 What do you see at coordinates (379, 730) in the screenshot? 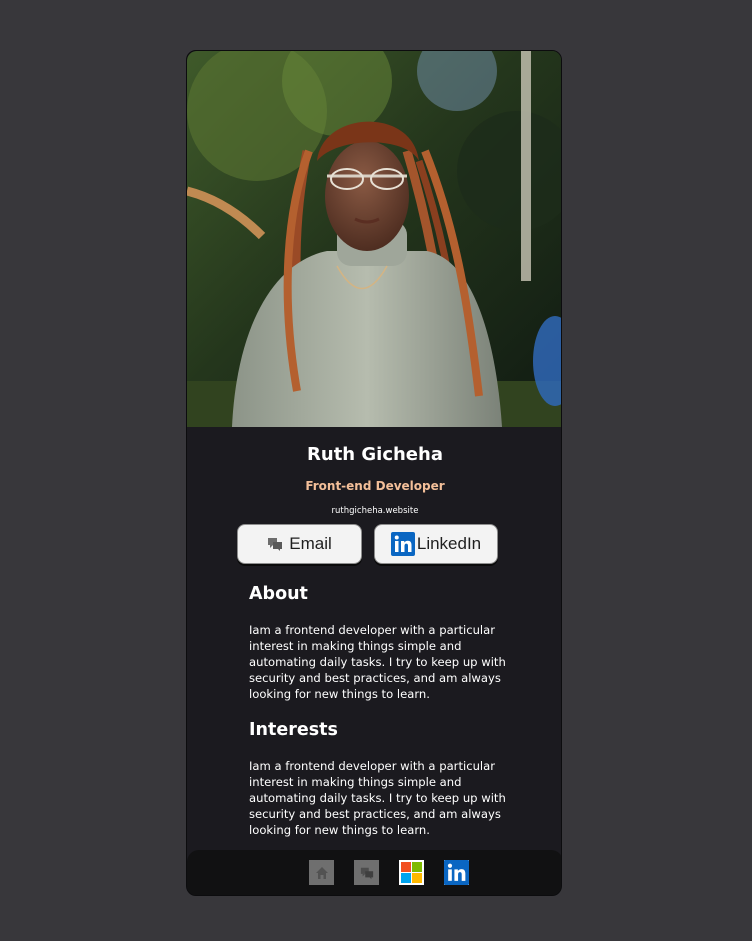
I see `interests-section: Interests` at bounding box center [379, 730].